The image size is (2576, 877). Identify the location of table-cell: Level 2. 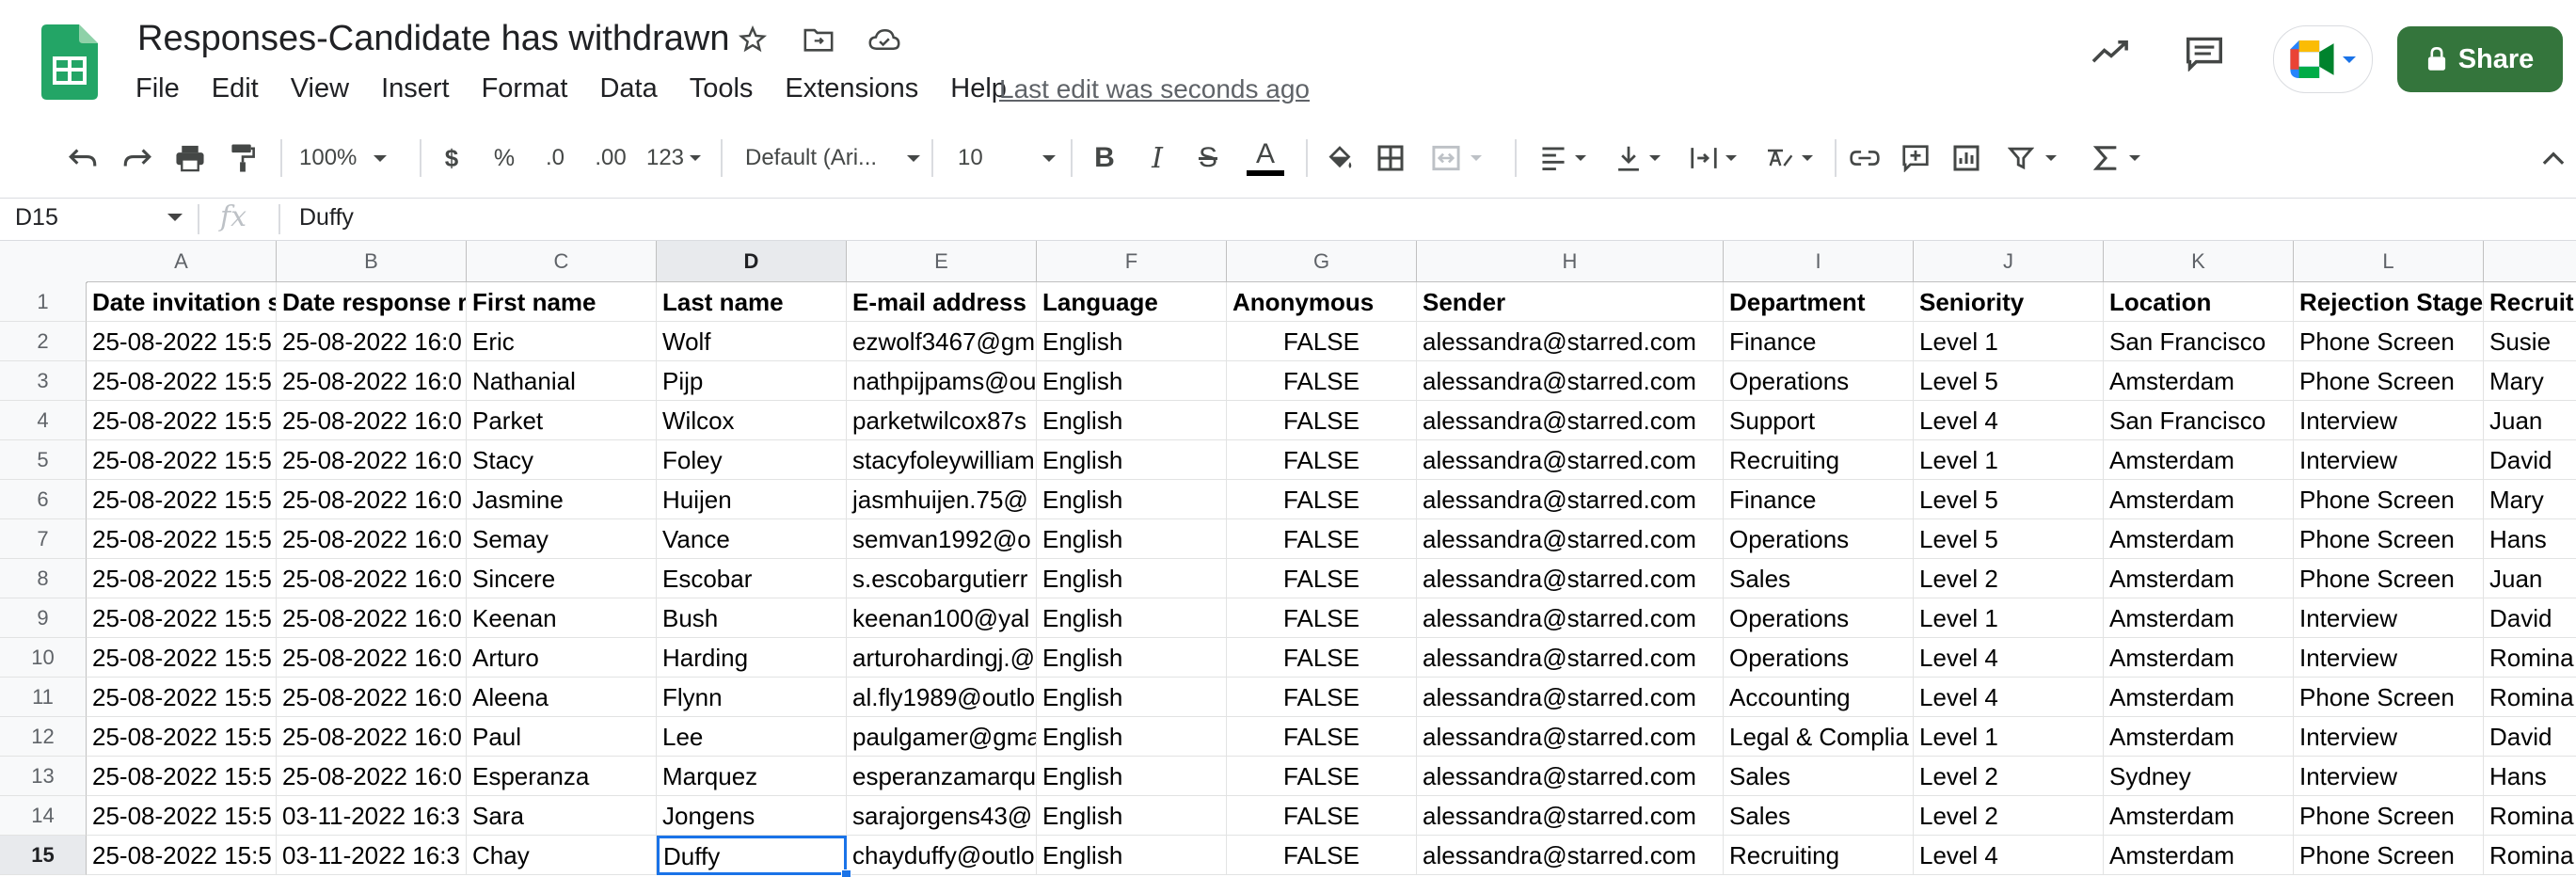
(2009, 776).